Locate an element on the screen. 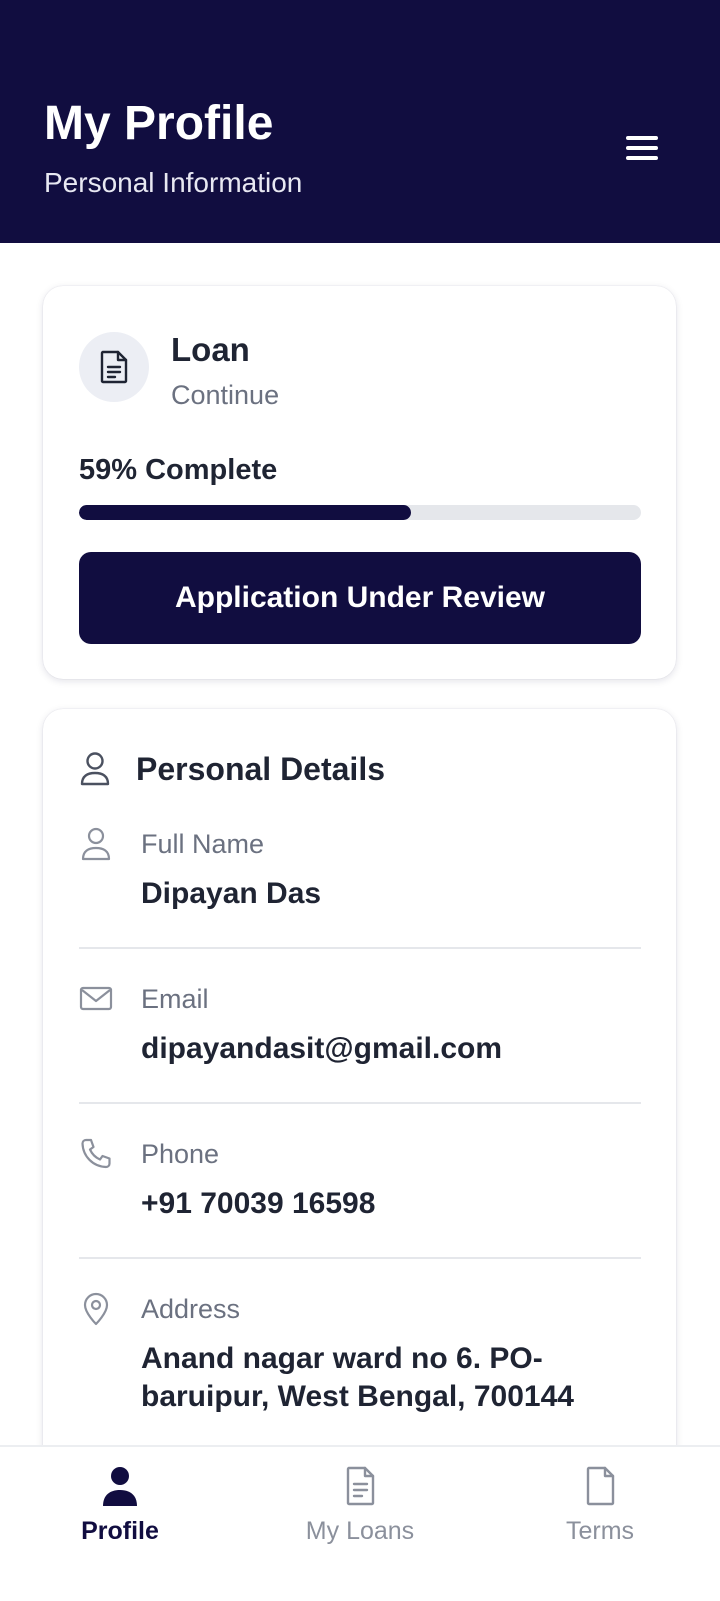 Image resolution: width=720 pixels, height=1601 pixels. nav-label: Terms is located at coordinates (600, 1531).